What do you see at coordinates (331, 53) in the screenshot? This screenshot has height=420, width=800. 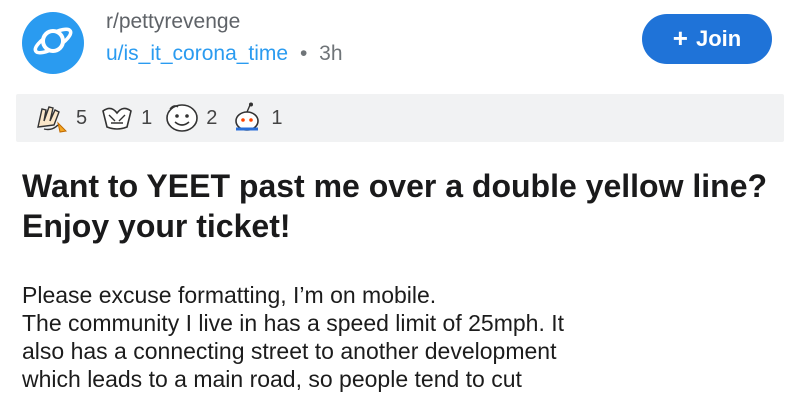 I see `post-age: 3h` at bounding box center [331, 53].